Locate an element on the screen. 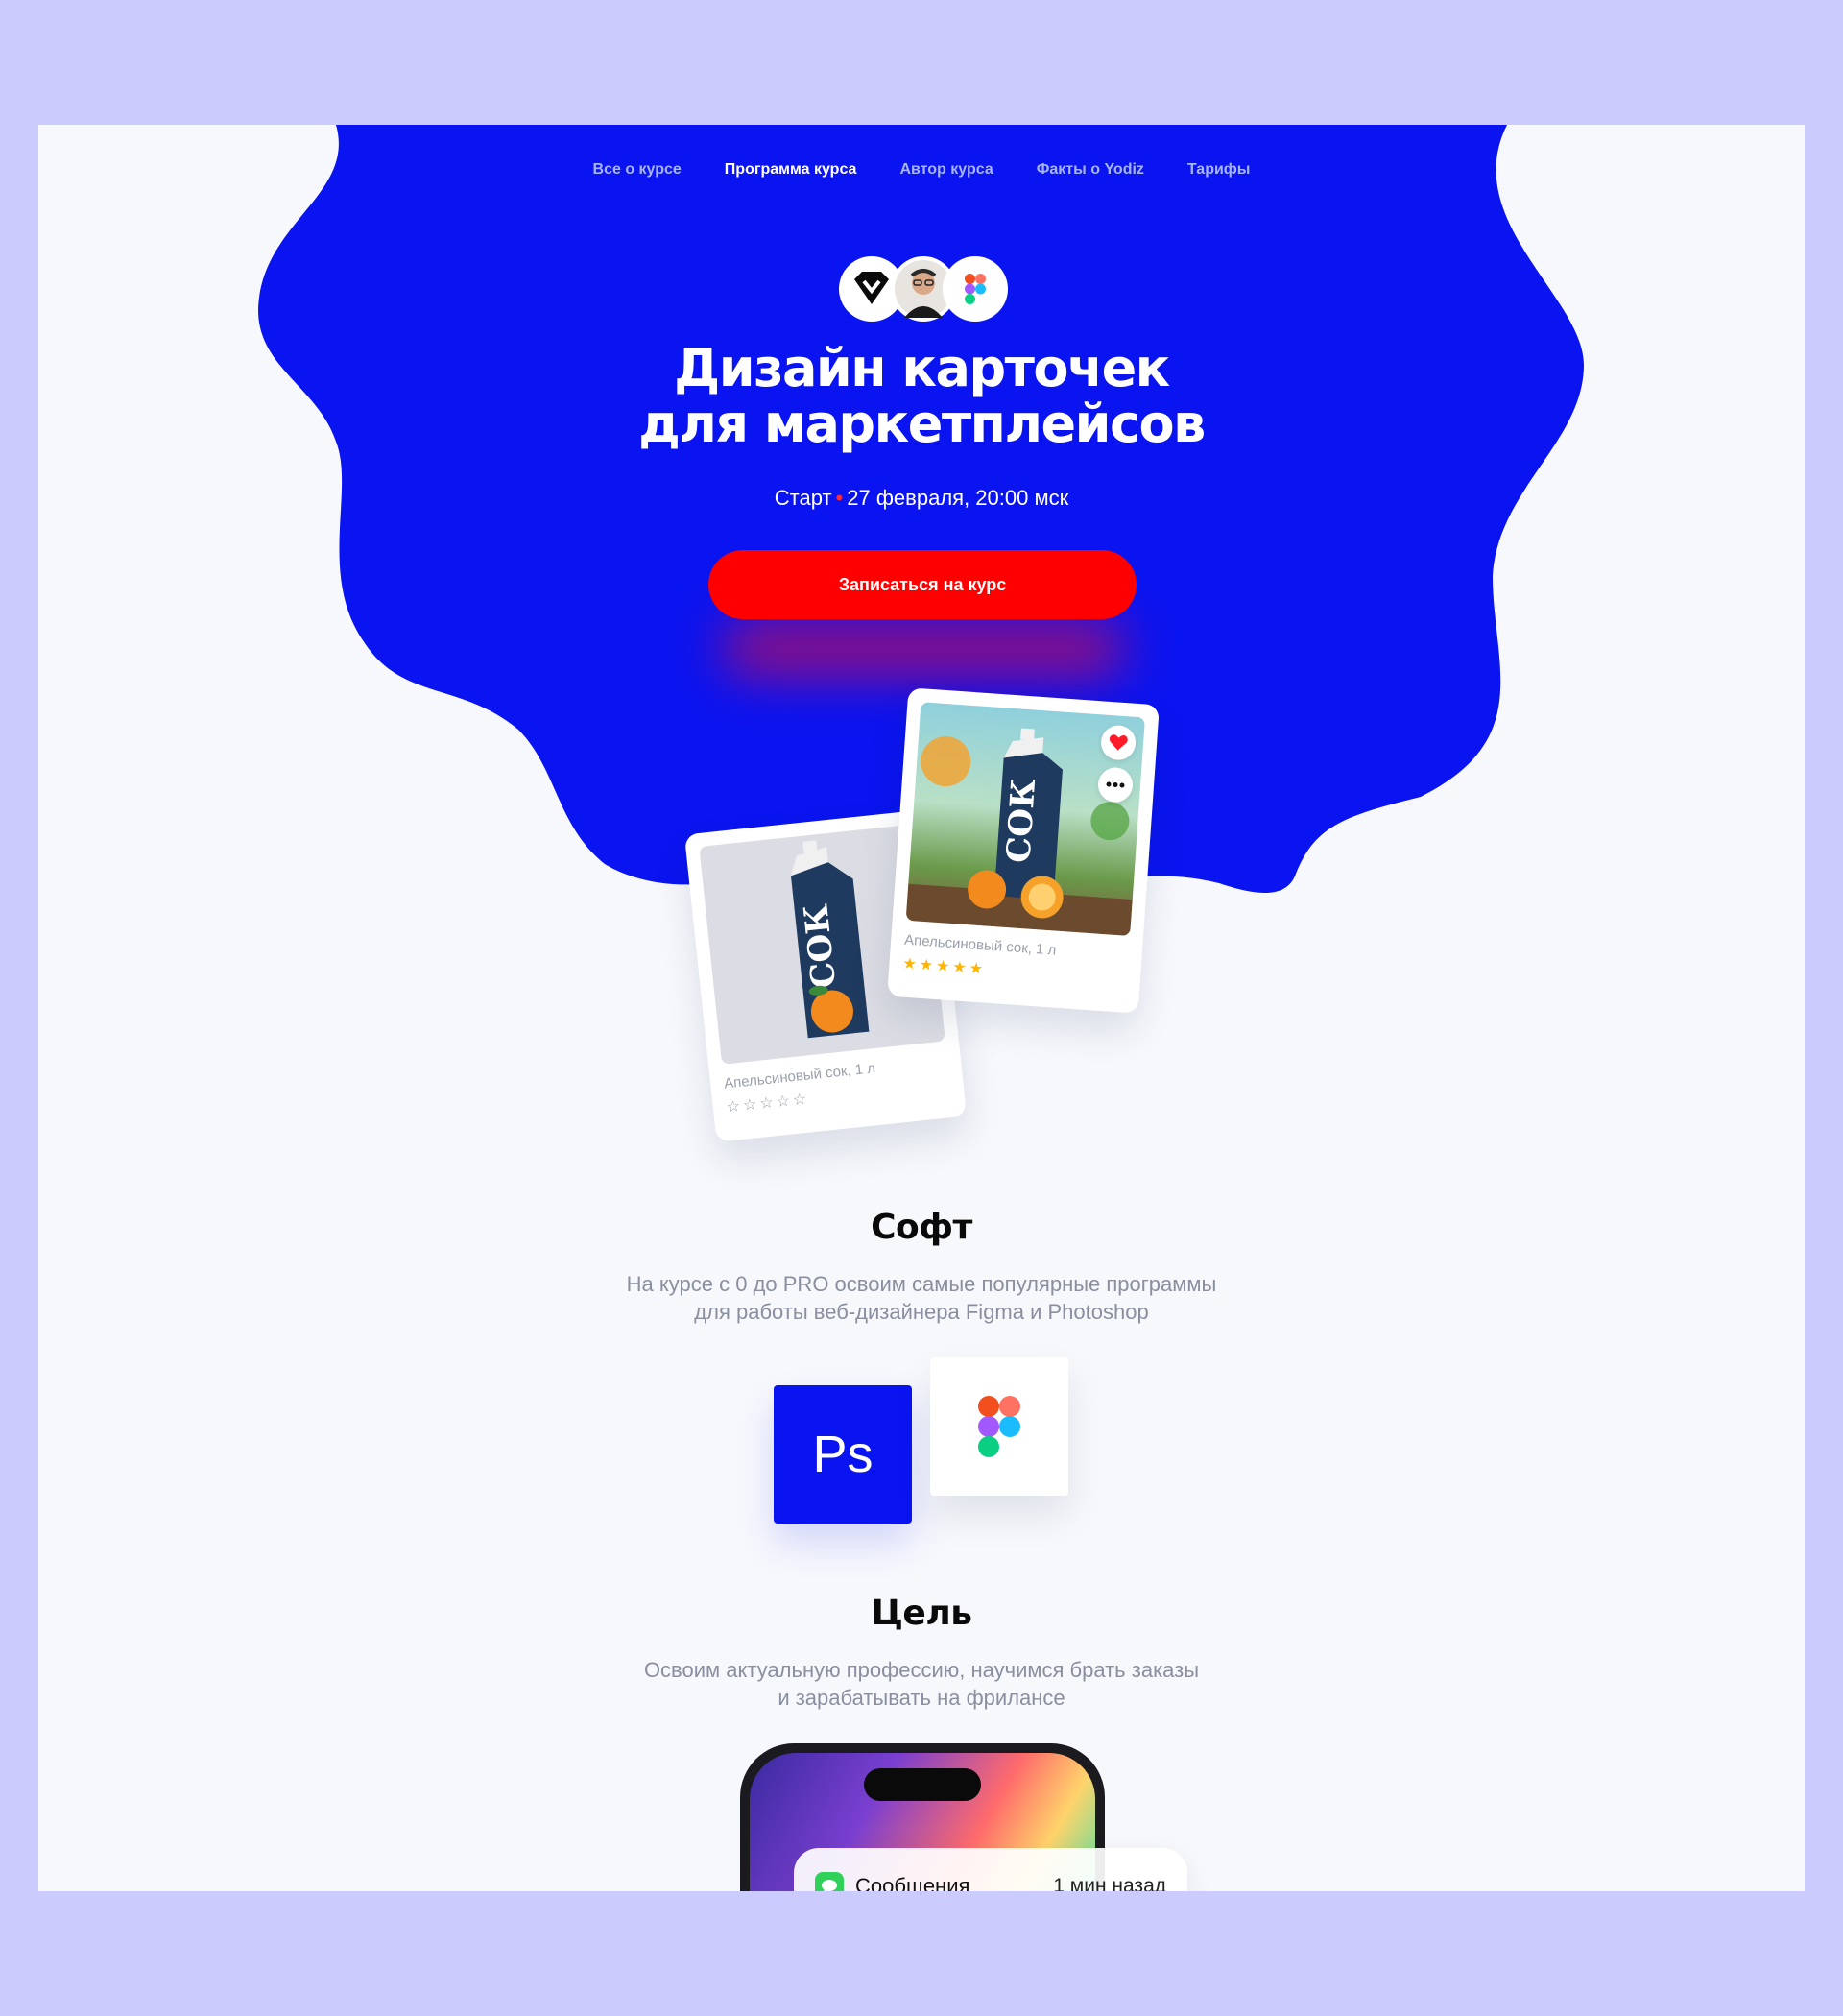 The image size is (1843, 2016). cta-glow is located at coordinates (923, 648).